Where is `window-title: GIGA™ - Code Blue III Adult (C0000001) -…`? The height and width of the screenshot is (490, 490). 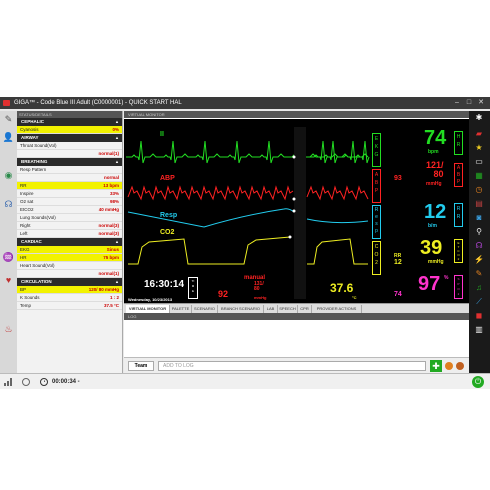 window-title: GIGA™ - Code Blue III Adult (C0000001) -… is located at coordinates (98, 103).